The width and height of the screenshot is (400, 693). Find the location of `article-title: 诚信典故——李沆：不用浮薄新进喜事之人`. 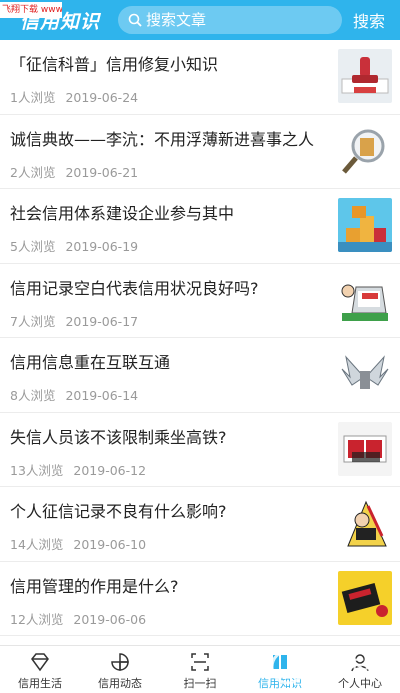

article-title: 诚信典故——李沆：不用浮薄新进喜事之人 is located at coordinates (162, 139).